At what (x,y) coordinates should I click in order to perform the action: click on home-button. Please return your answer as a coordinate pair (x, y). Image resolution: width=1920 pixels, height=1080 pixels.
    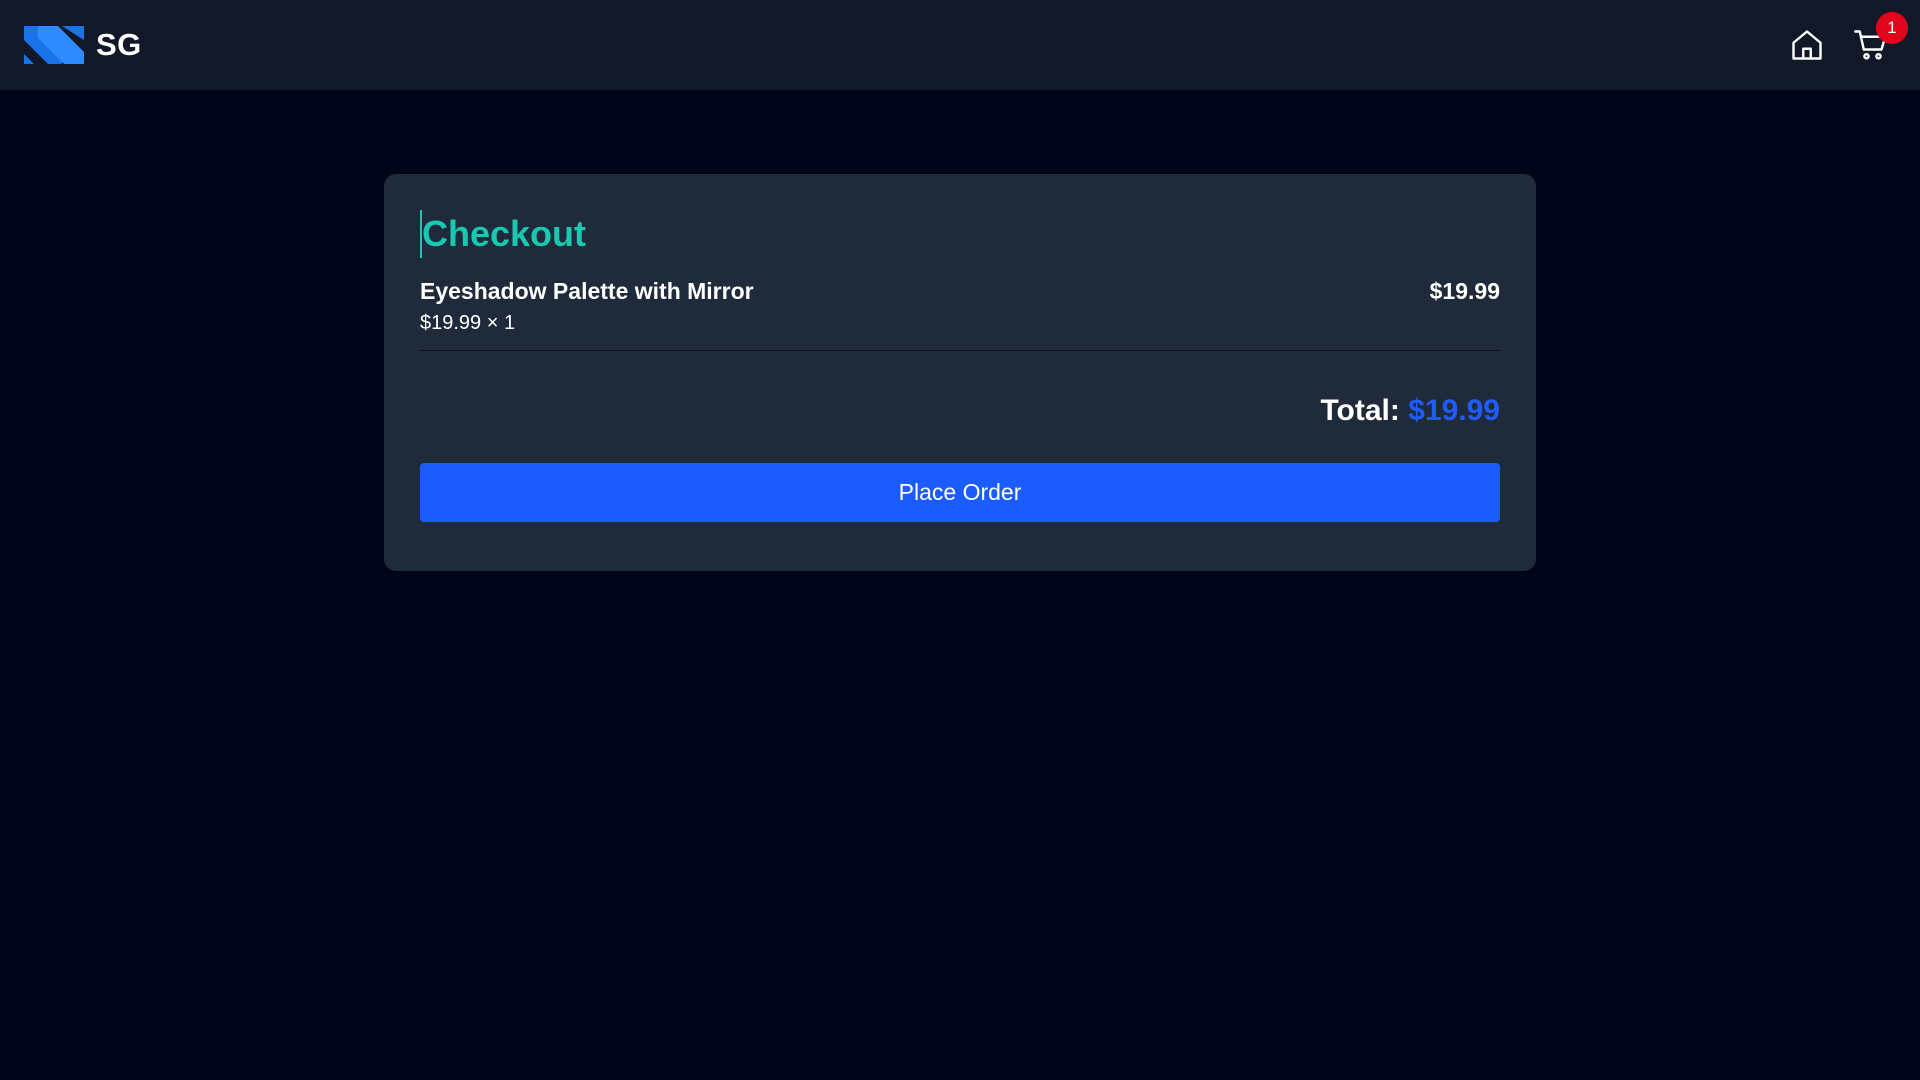
    Looking at the image, I should click on (1807, 45).